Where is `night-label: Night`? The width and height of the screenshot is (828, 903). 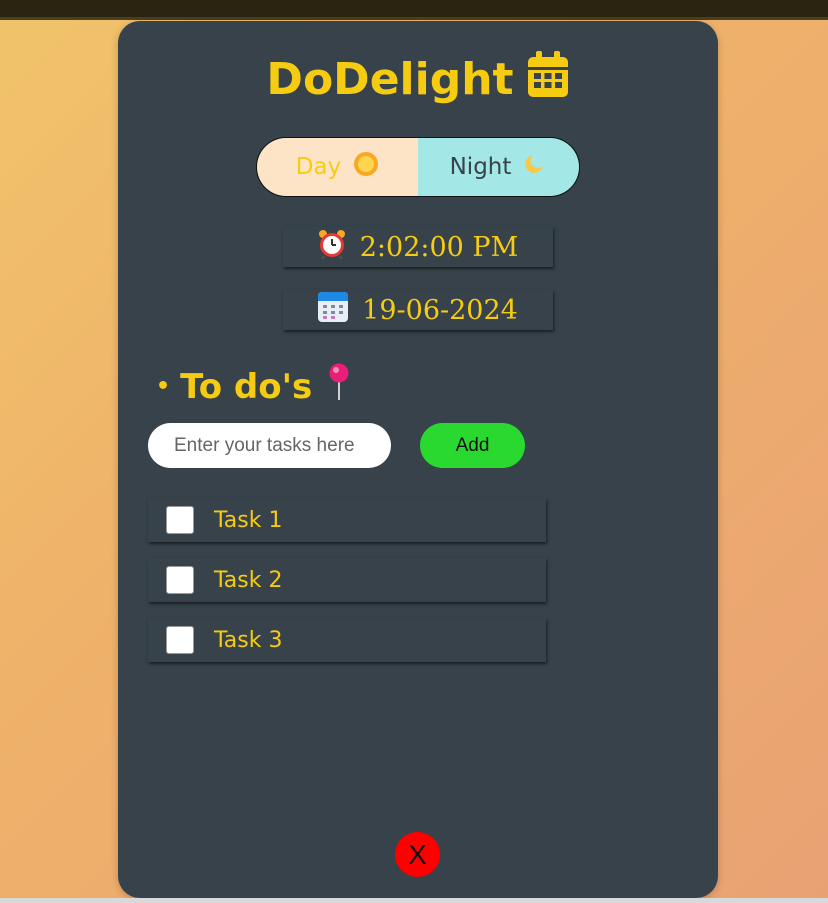
night-label: Night is located at coordinates (480, 167).